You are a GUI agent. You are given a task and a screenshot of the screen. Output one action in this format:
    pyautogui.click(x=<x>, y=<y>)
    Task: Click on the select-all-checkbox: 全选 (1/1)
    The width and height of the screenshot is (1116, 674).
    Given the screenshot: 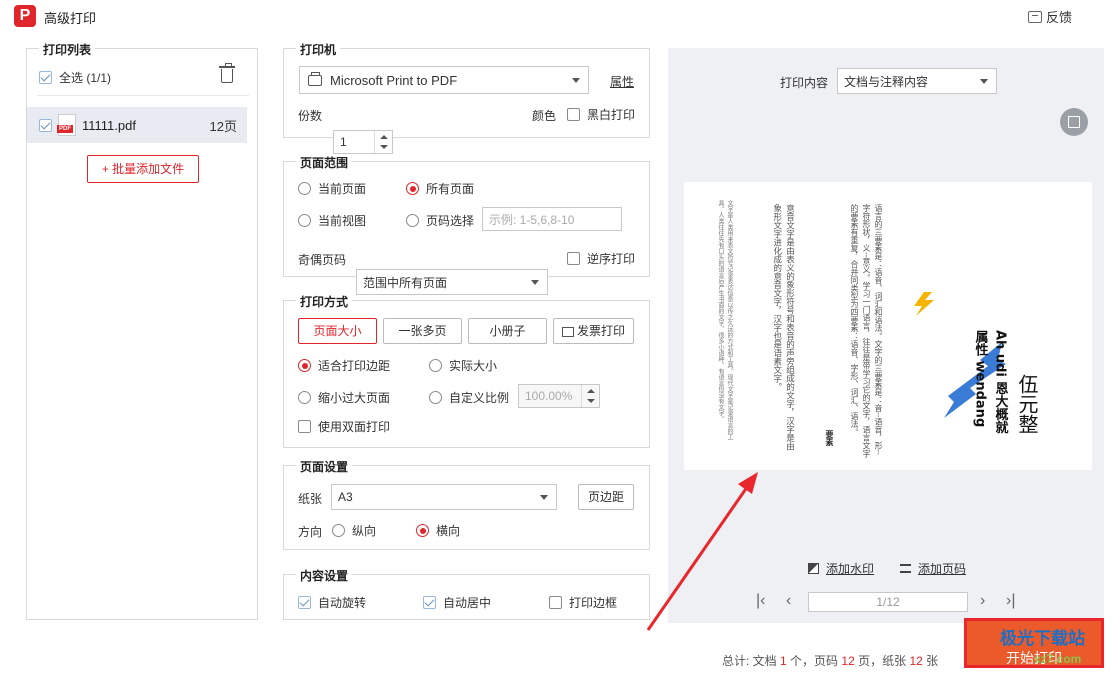 What is the action you would take?
    pyautogui.click(x=75, y=77)
    